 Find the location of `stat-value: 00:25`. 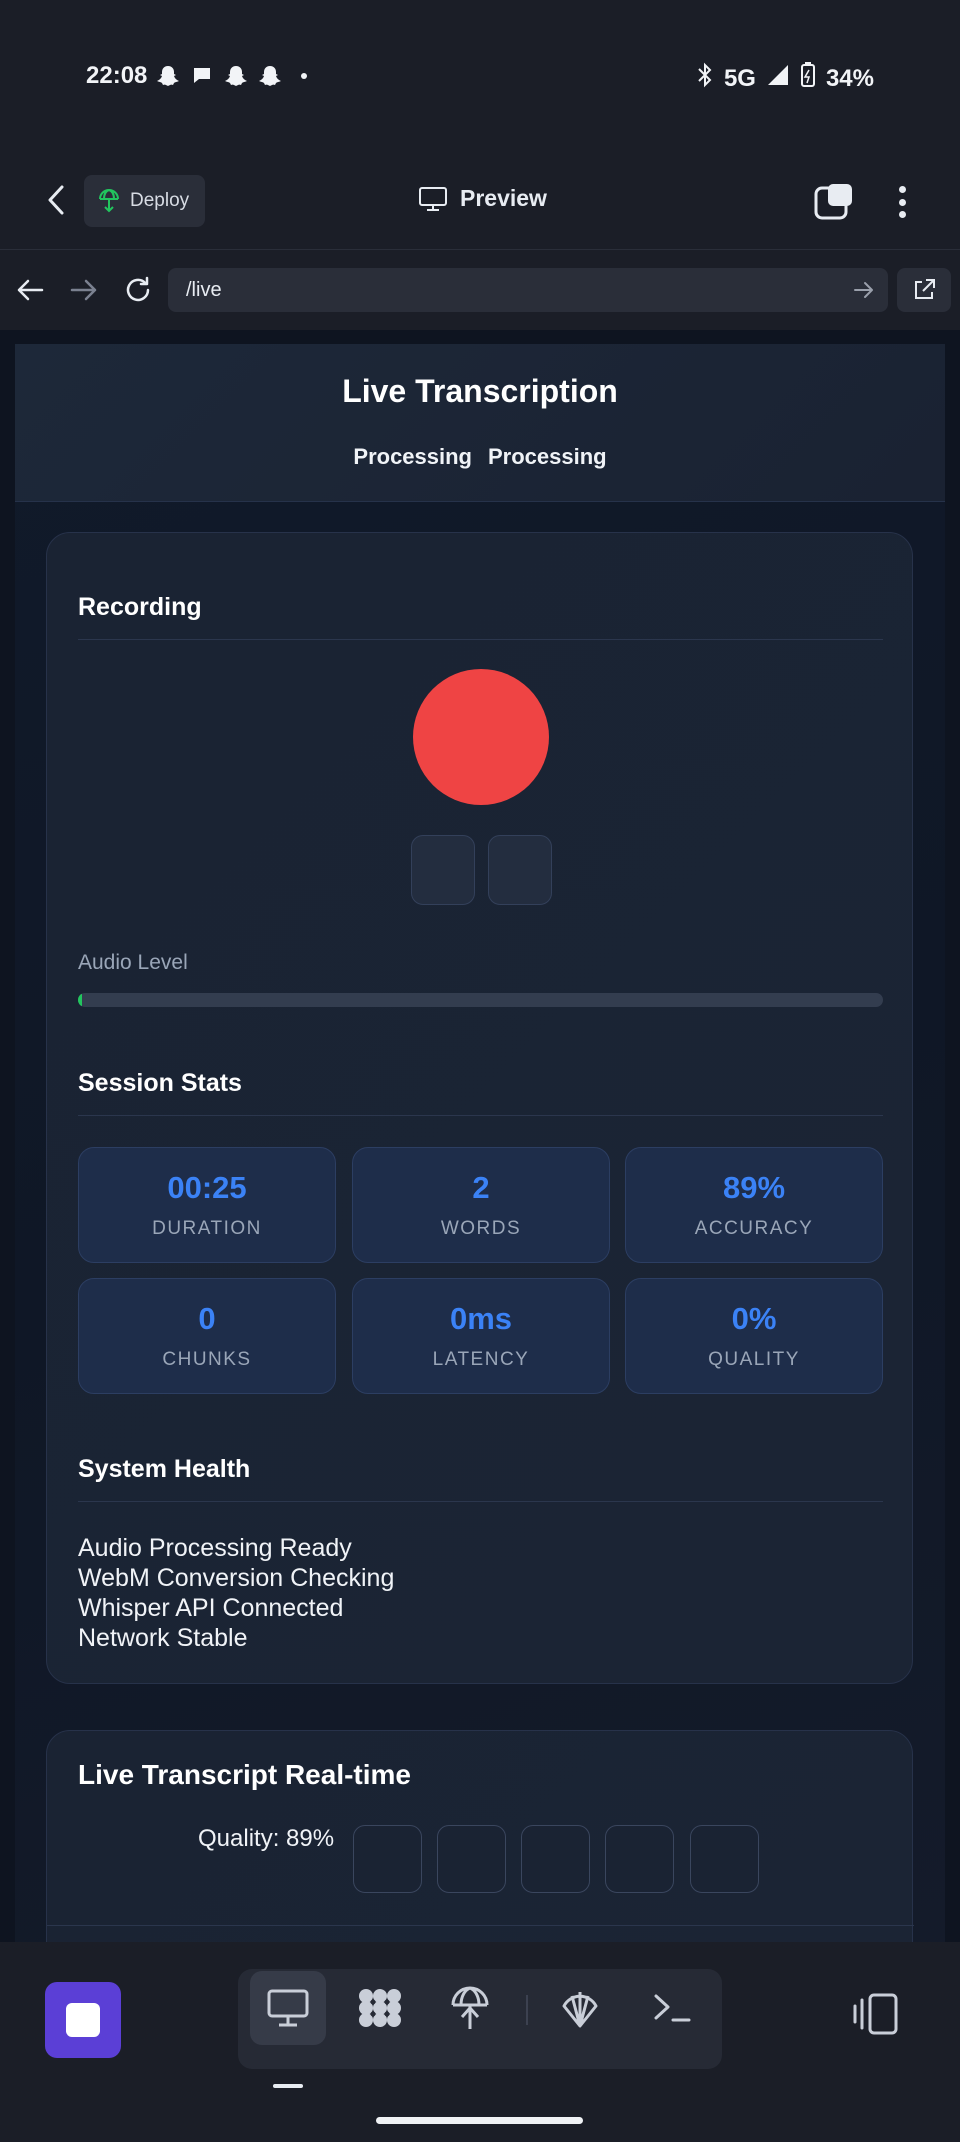

stat-value: 00:25 is located at coordinates (207, 1187).